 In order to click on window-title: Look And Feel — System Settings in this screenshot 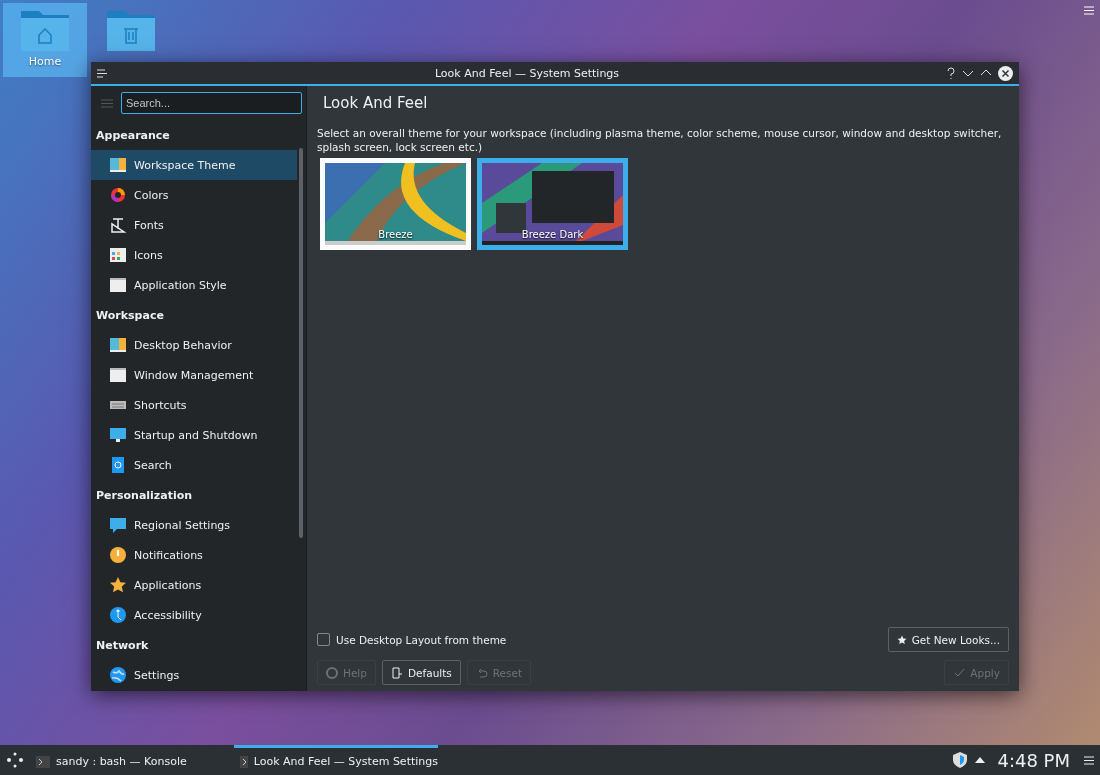, I will do `click(527, 73)`.